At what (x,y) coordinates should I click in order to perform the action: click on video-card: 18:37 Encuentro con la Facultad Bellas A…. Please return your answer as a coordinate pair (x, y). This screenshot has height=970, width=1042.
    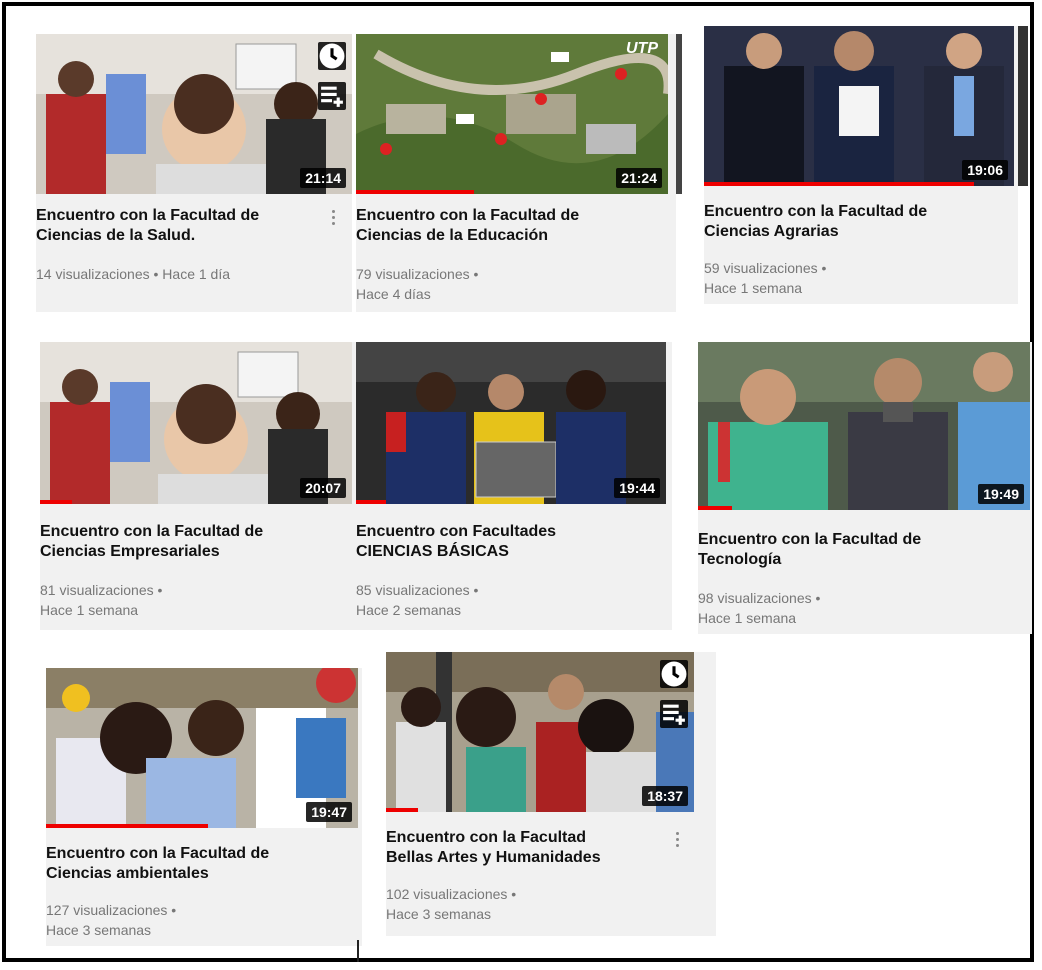
    Looking at the image, I should click on (551, 794).